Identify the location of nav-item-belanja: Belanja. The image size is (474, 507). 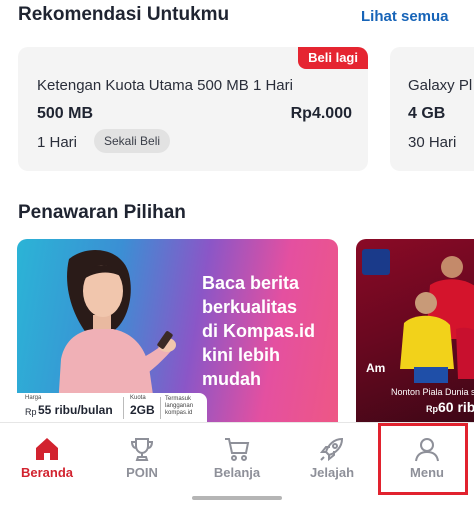
(237, 459).